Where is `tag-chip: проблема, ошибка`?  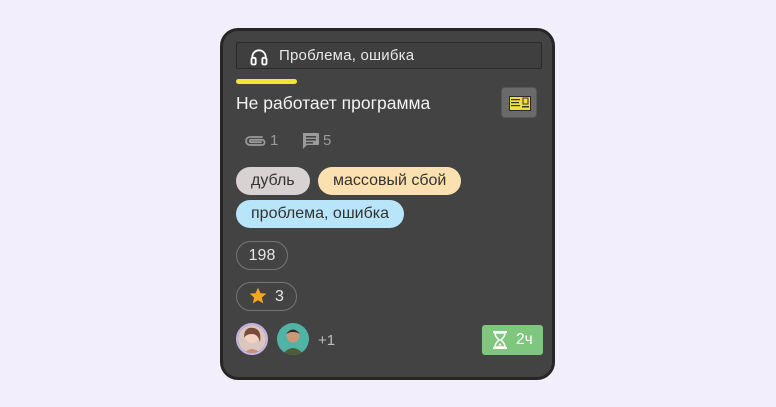
tag-chip: проблема, ошибка is located at coordinates (320, 214).